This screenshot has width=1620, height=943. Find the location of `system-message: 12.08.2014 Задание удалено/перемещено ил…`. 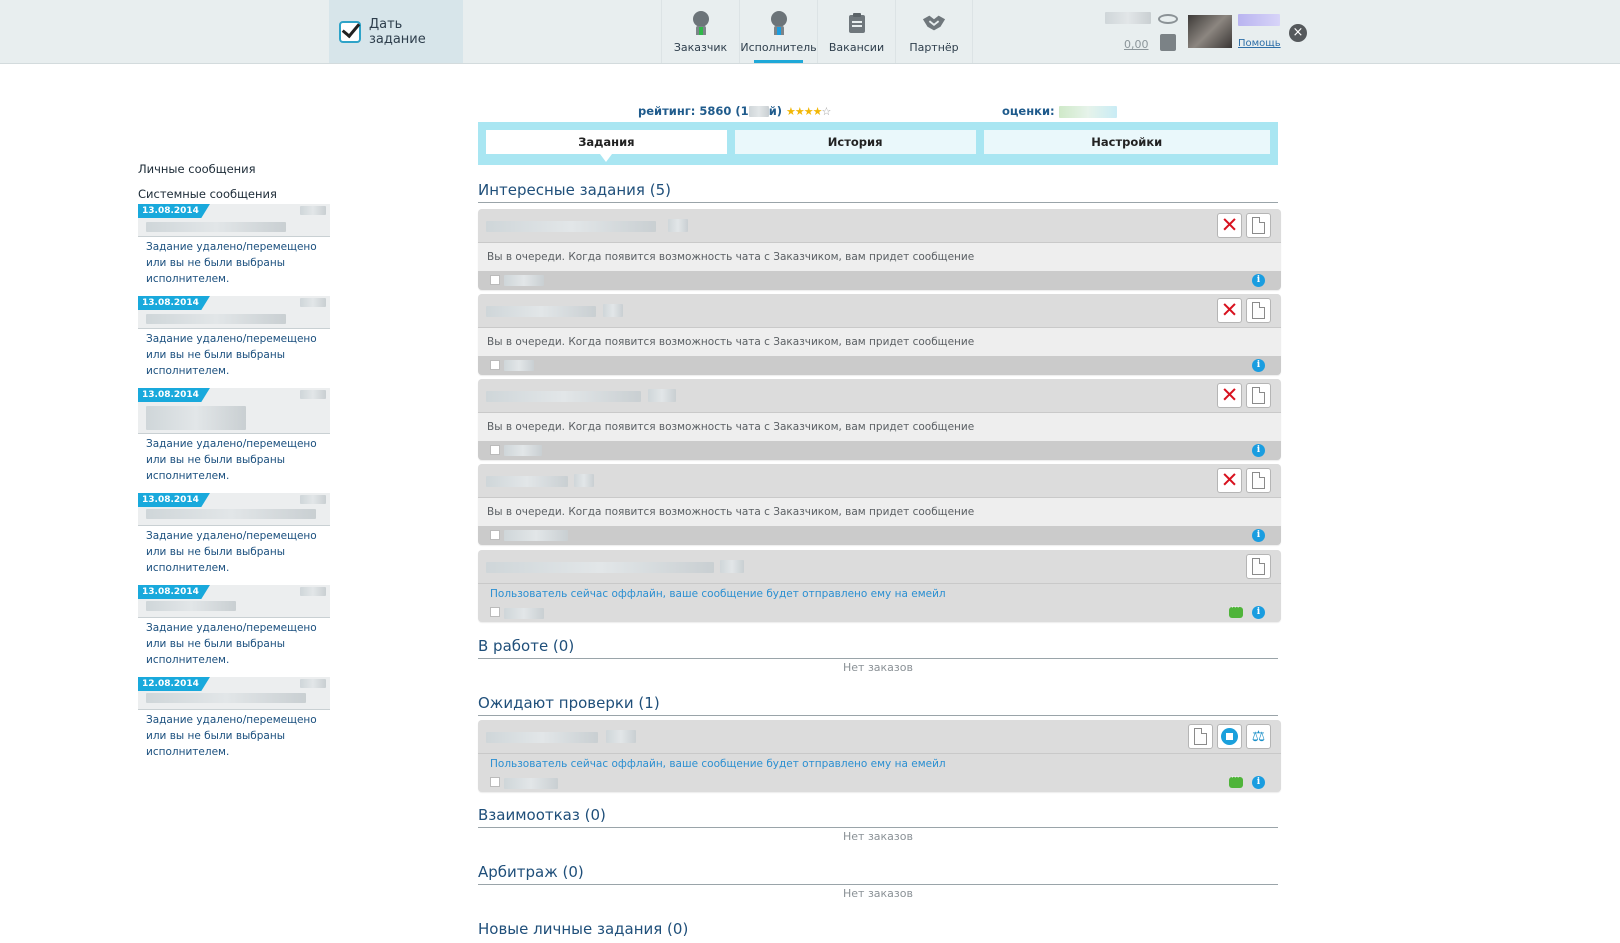

system-message: 12.08.2014 Задание удалено/перемещено ил… is located at coordinates (234, 718).